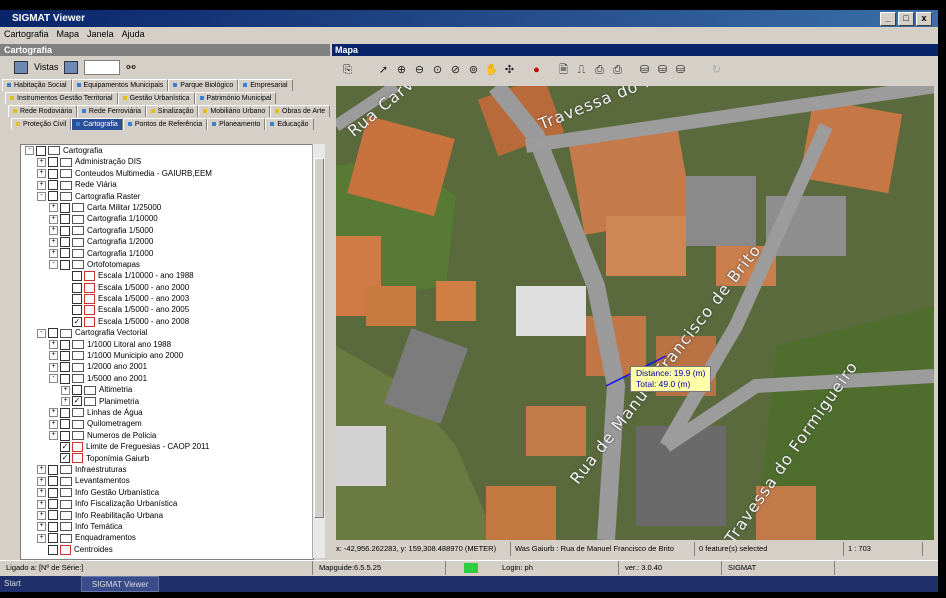  What do you see at coordinates (41, 124) in the screenshot?
I see `tab-prote-o-civil: Proteção Civil` at bounding box center [41, 124].